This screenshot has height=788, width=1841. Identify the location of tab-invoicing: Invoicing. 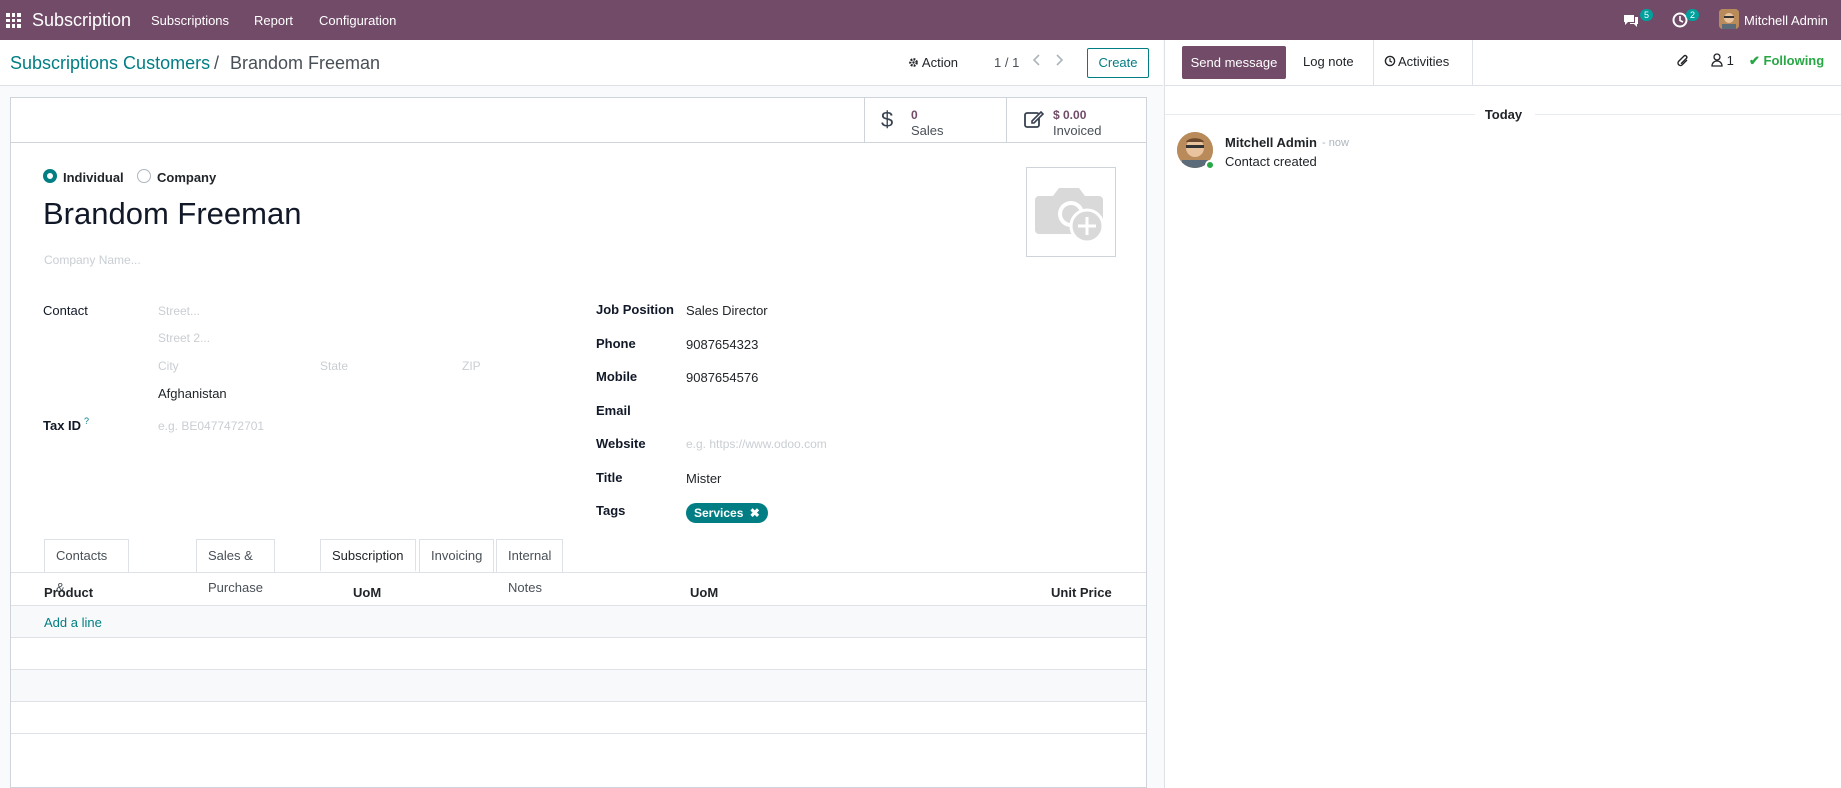
(457, 555).